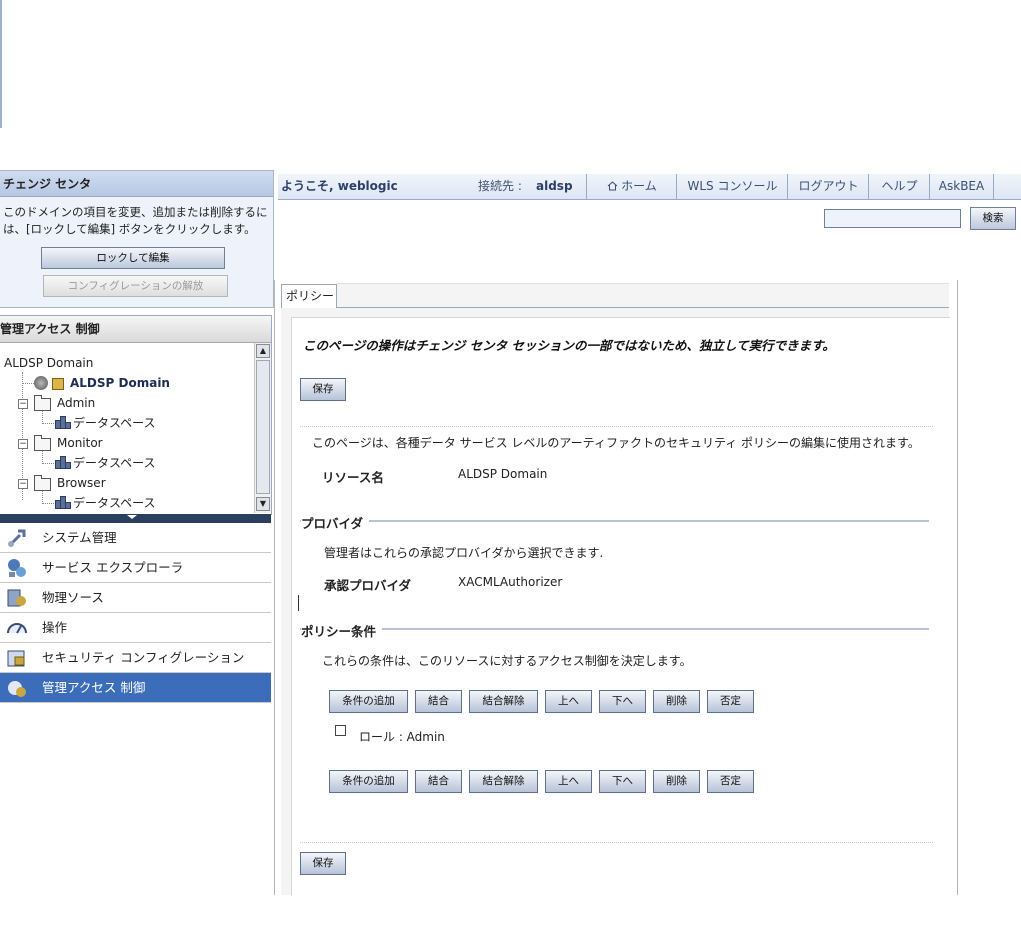 This screenshot has width=1021, height=935. Describe the element at coordinates (503, 474) in the screenshot. I see `resource-name-value: ALDSP Domain` at that location.